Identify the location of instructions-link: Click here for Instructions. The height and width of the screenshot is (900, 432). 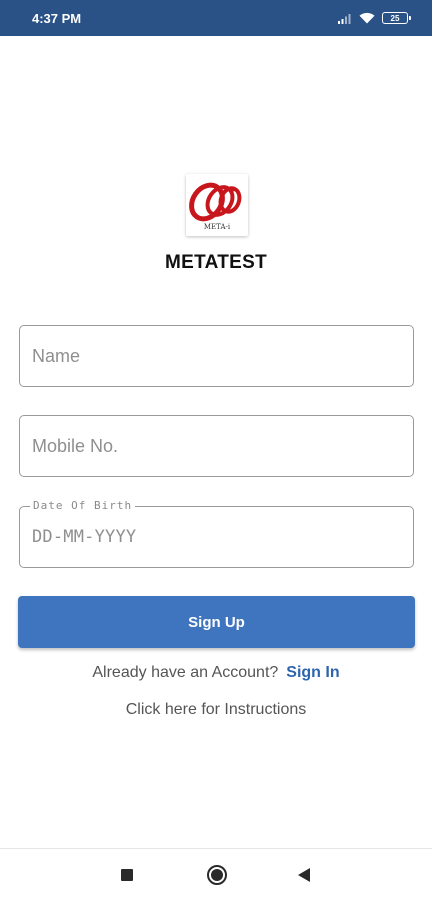
(216, 710).